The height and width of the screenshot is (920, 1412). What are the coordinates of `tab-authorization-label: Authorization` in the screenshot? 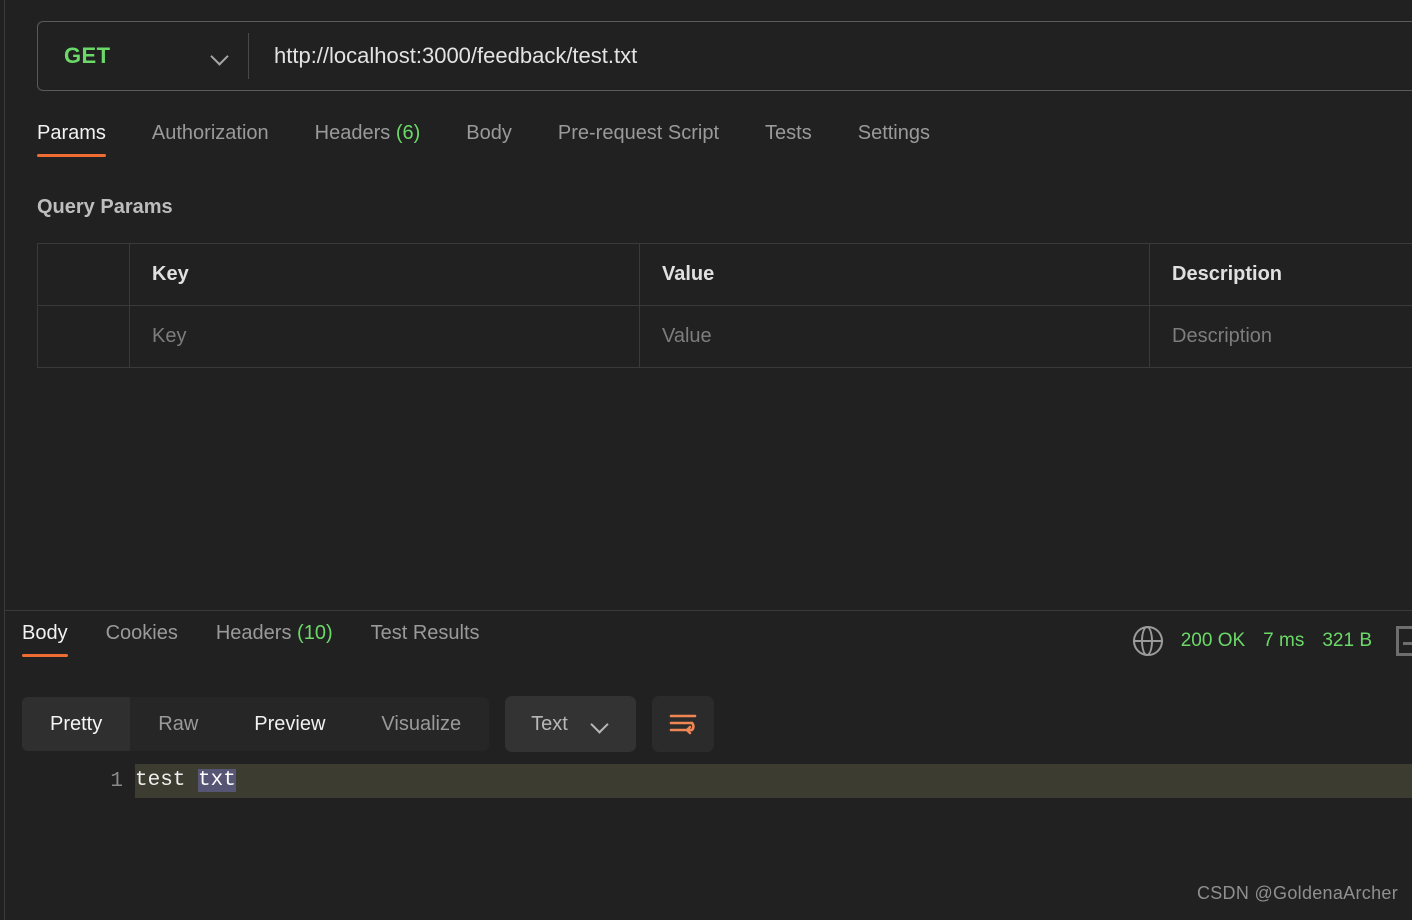 It's located at (210, 133).